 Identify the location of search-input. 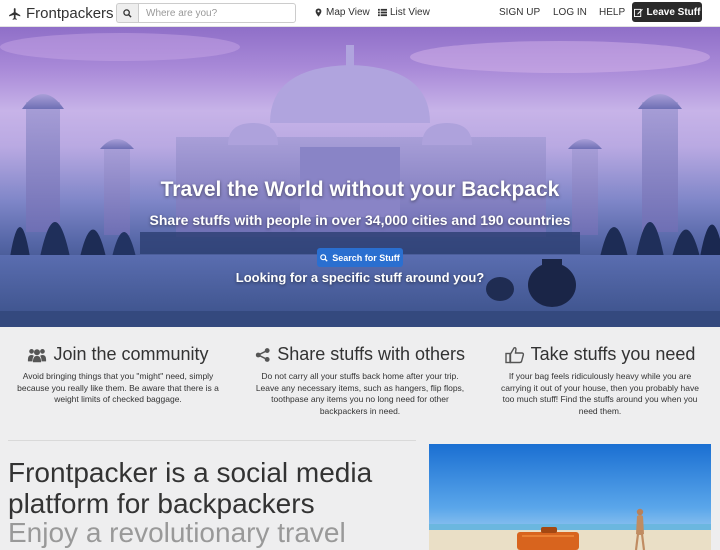
(217, 13).